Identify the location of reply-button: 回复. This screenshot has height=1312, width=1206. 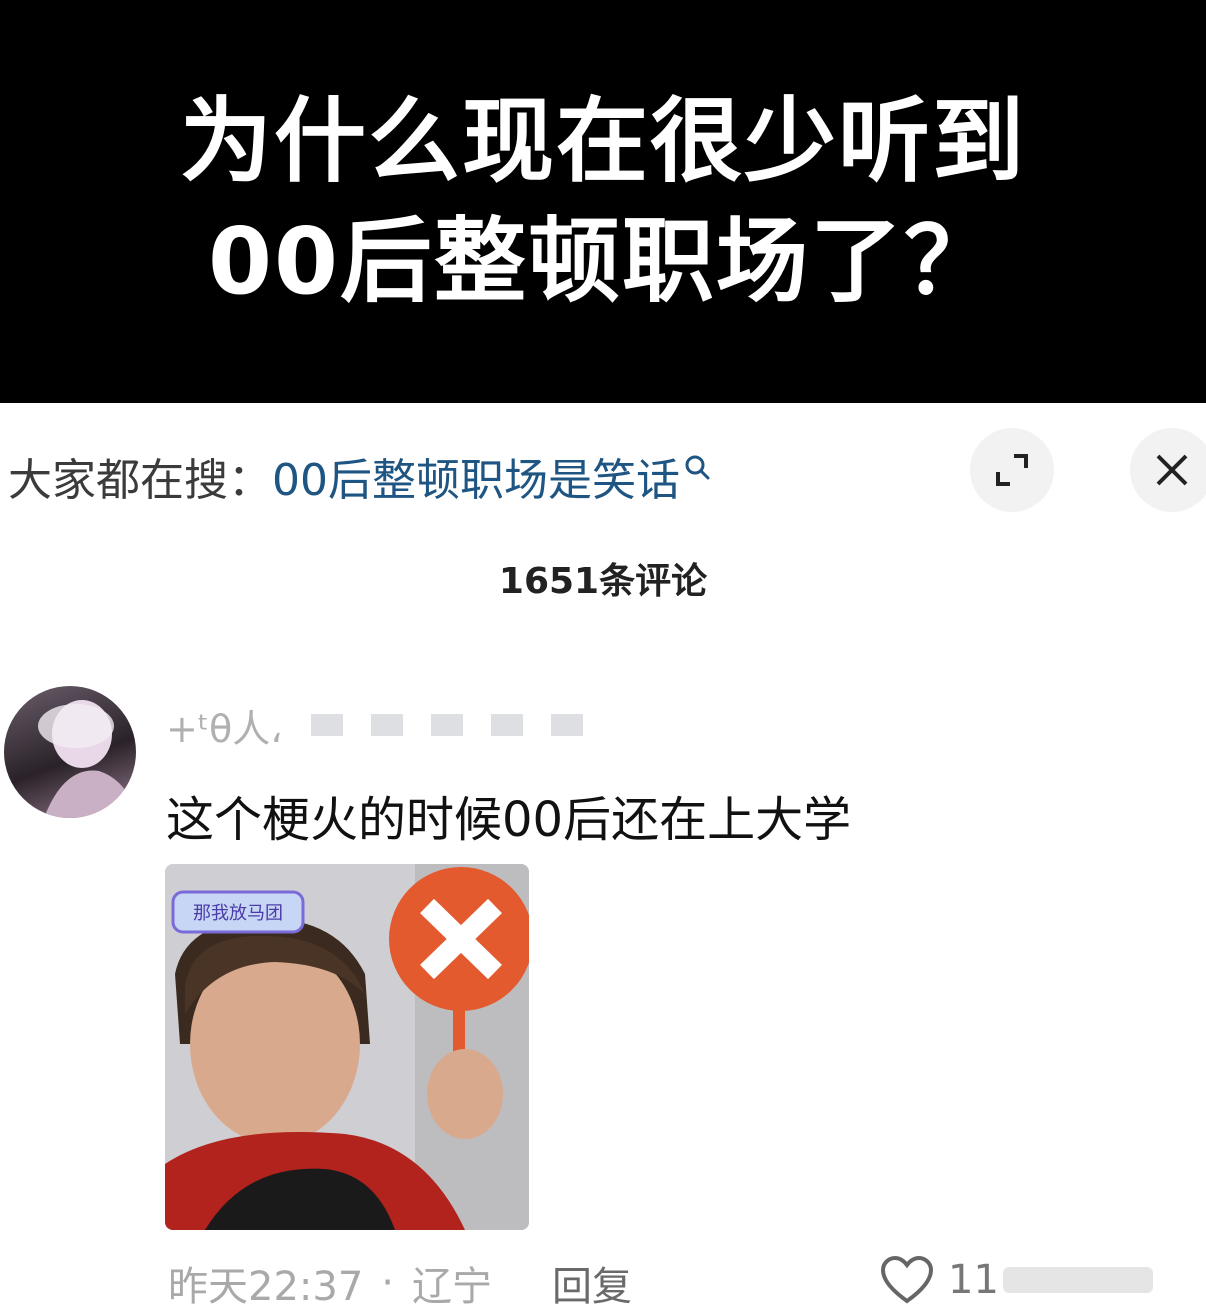
(592, 1283).